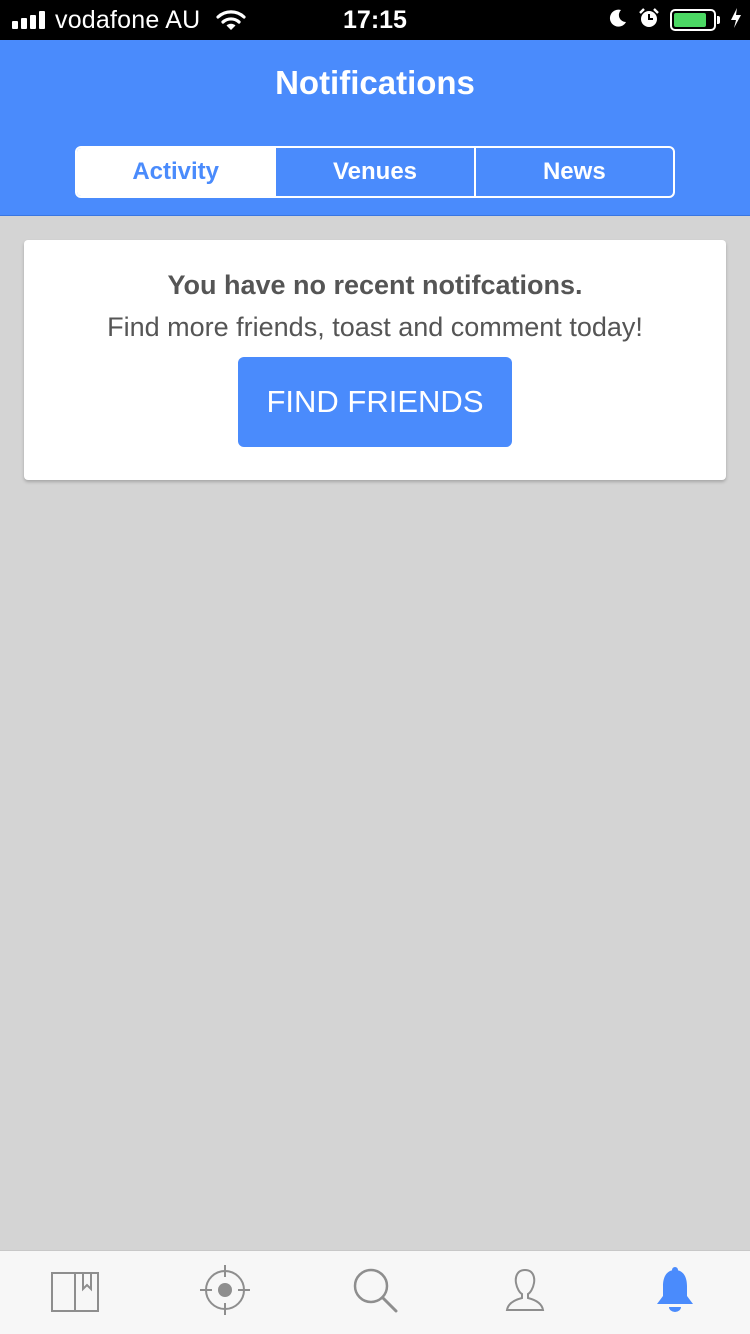 The height and width of the screenshot is (1334, 750). I want to click on wifi-icon, so click(231, 20).